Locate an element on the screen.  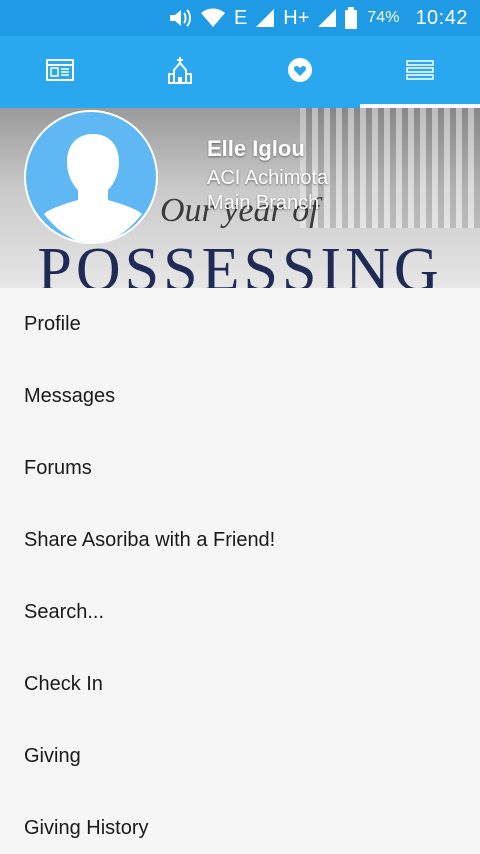
user-church: ACI Achimota is located at coordinates (268, 178).